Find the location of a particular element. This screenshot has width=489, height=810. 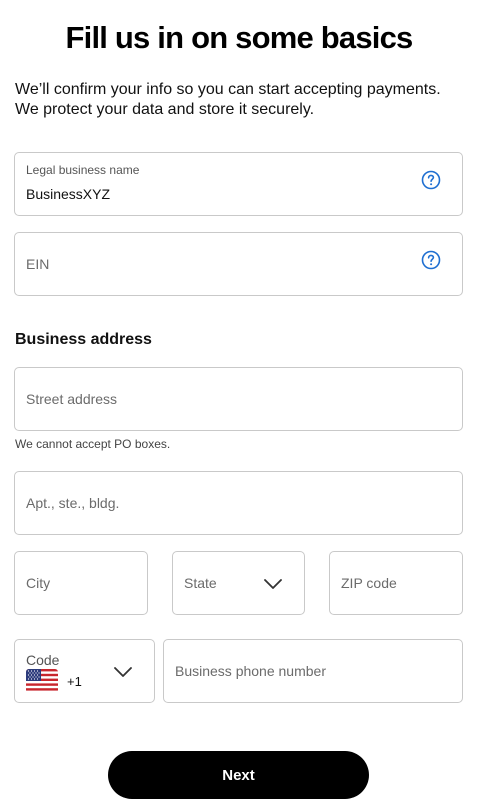

us-flag-icon is located at coordinates (42, 681).